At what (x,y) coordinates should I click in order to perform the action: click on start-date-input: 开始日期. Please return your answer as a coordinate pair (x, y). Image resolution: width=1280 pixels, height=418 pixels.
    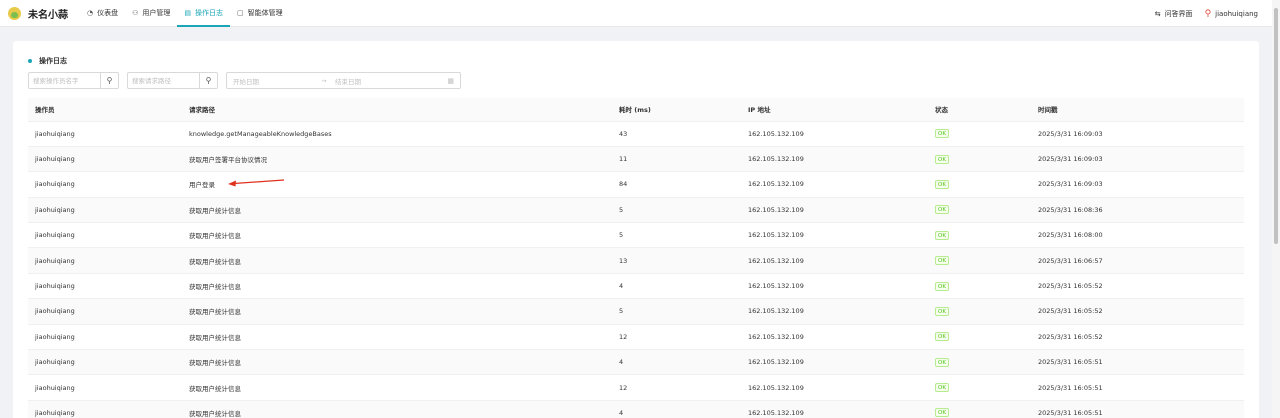
    Looking at the image, I should click on (277, 81).